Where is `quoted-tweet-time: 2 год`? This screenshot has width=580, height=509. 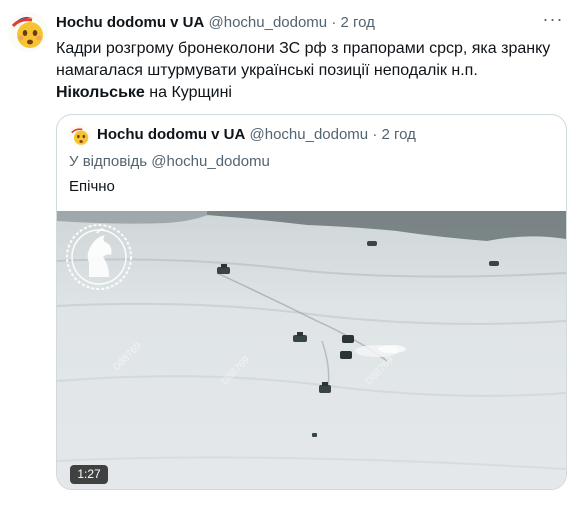 quoted-tweet-time: 2 год is located at coordinates (398, 134).